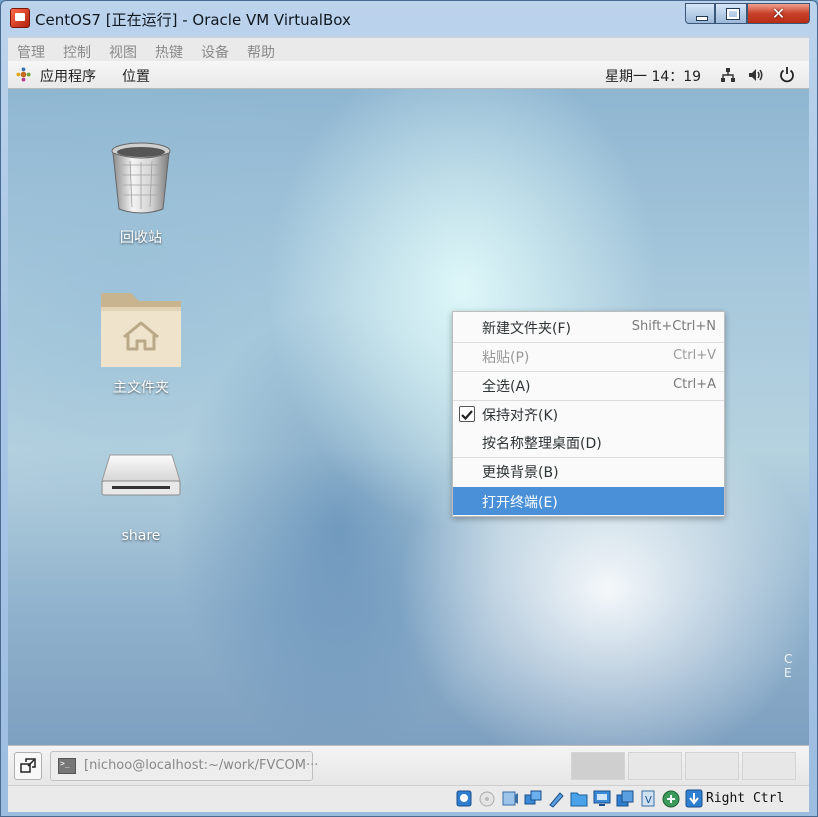 Image resolution: width=818 pixels, height=817 pixels. I want to click on show-desktop-icon, so click(28, 765).